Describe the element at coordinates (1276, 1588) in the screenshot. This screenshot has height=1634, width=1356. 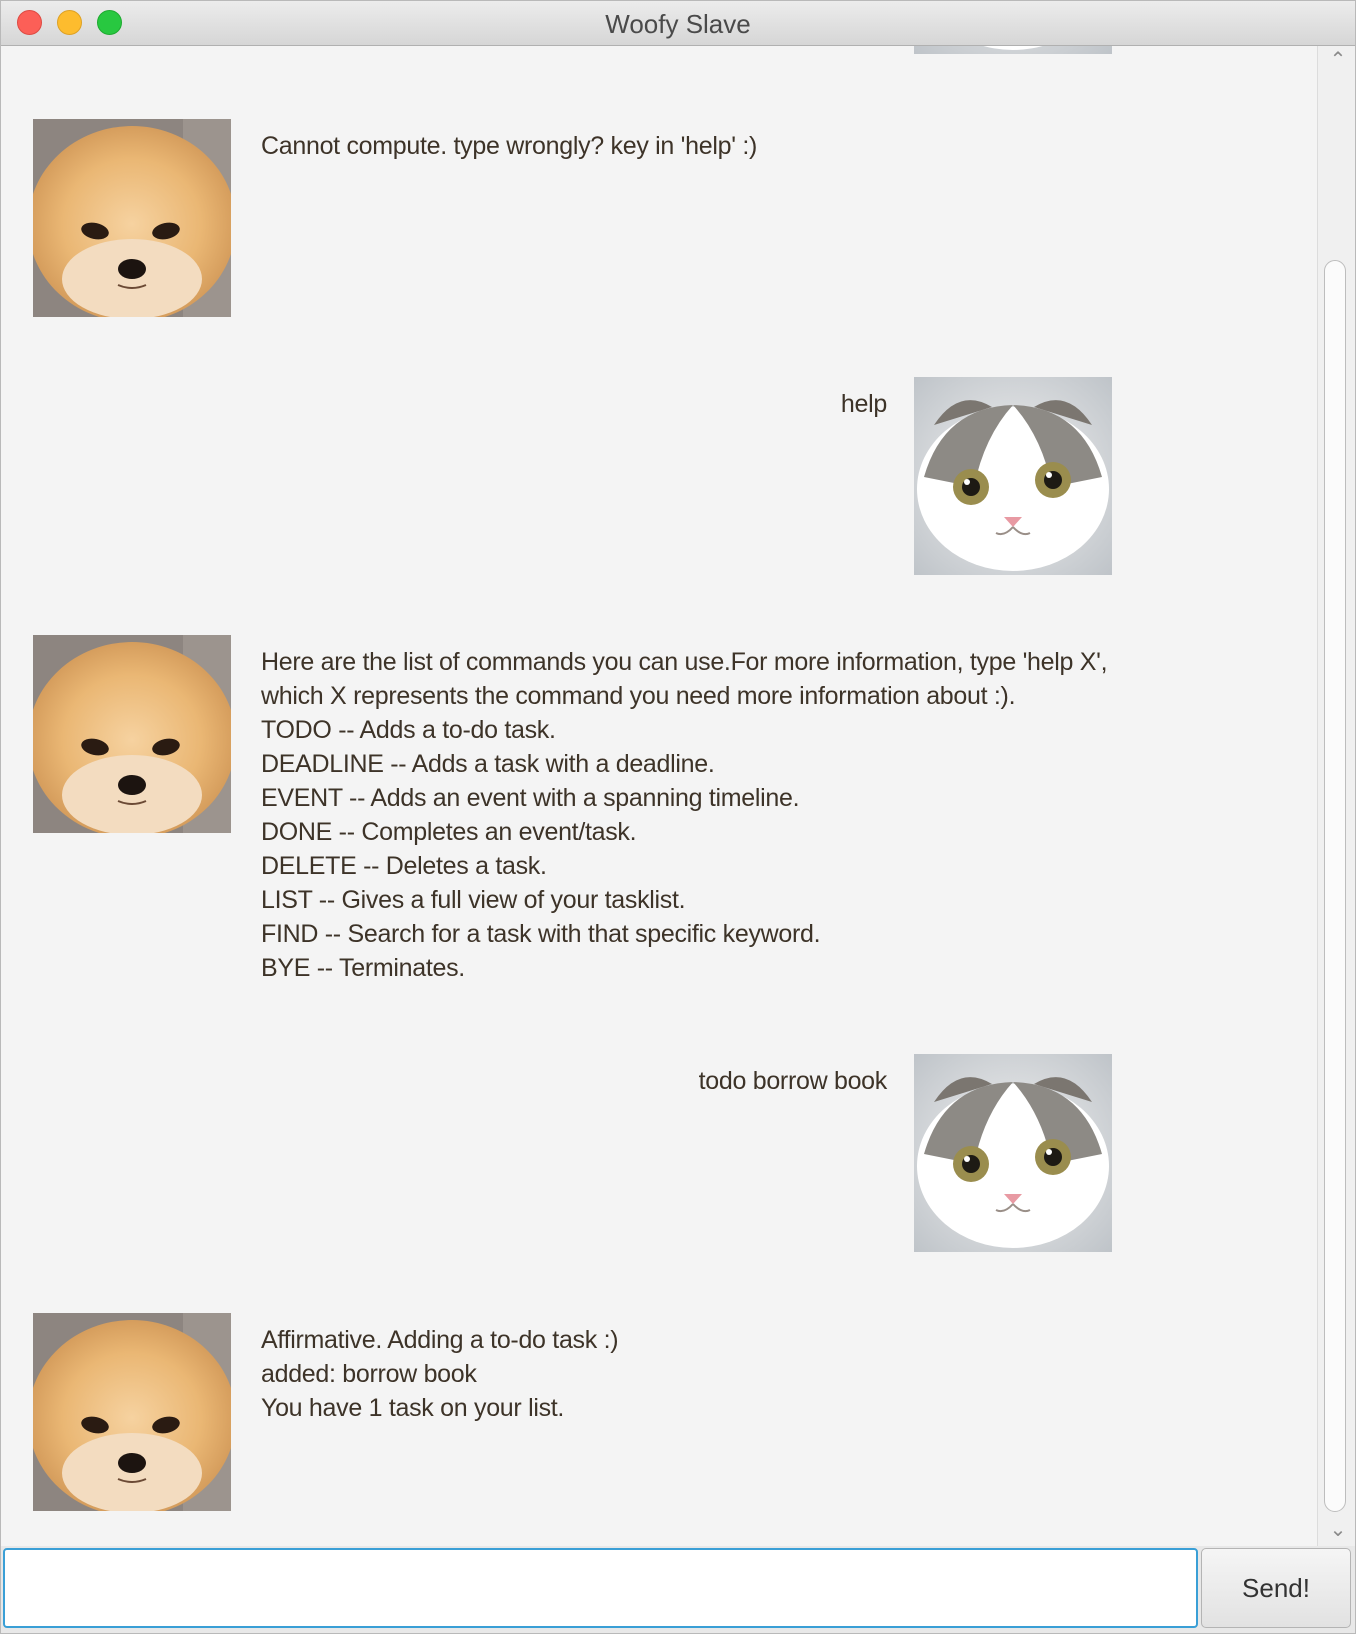
I see `send-button: Send!` at that location.